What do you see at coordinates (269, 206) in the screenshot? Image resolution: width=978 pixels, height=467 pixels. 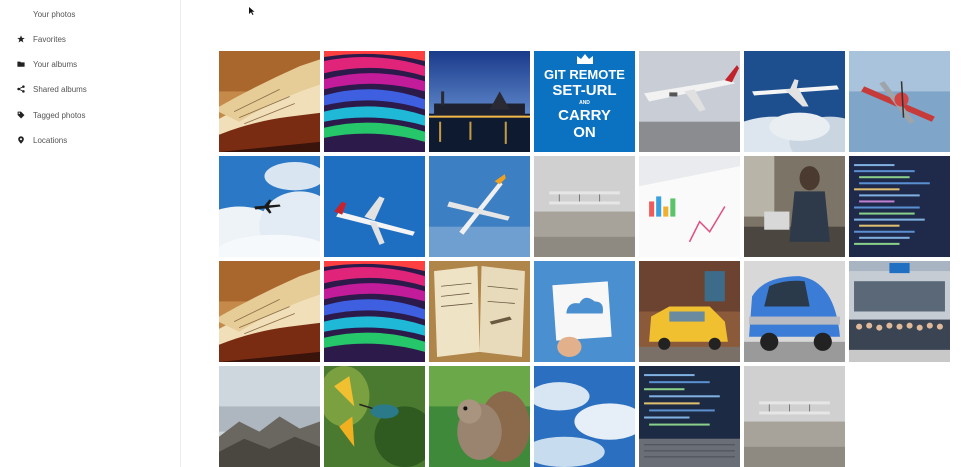 I see `photo-tile-plane-sky-clouds` at bounding box center [269, 206].